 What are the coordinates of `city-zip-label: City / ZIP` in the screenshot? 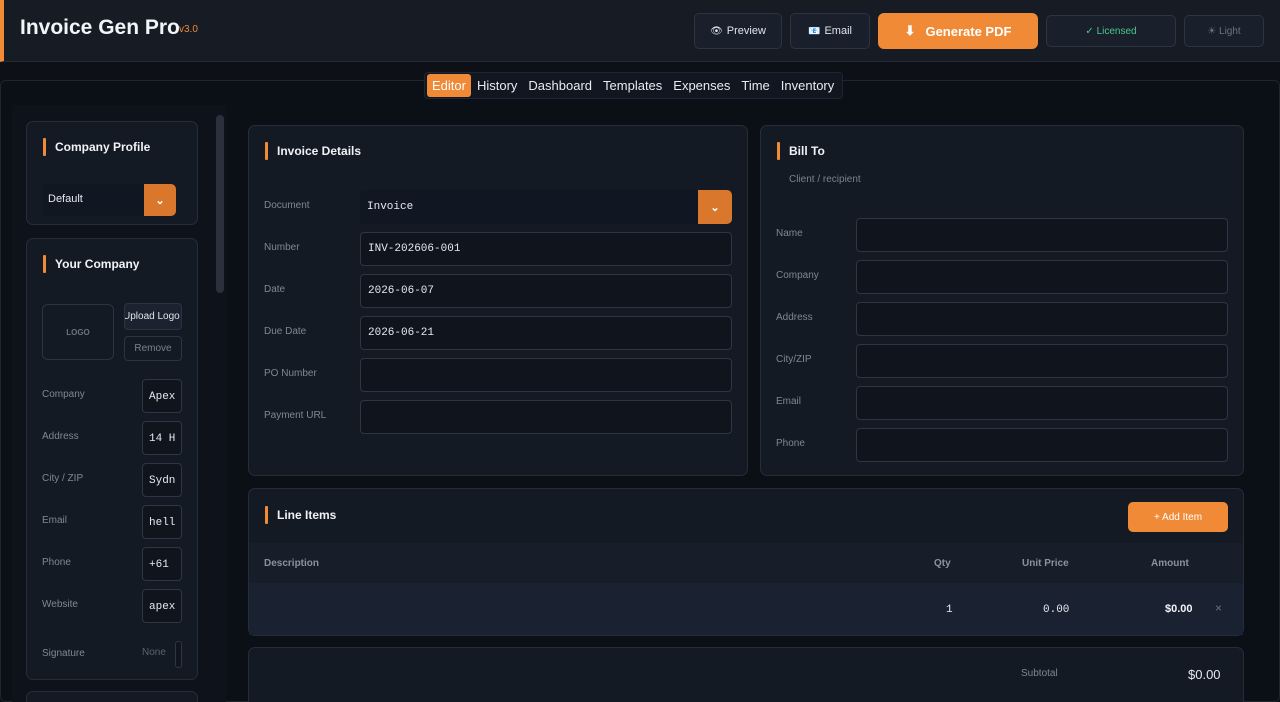 It's located at (63, 478).